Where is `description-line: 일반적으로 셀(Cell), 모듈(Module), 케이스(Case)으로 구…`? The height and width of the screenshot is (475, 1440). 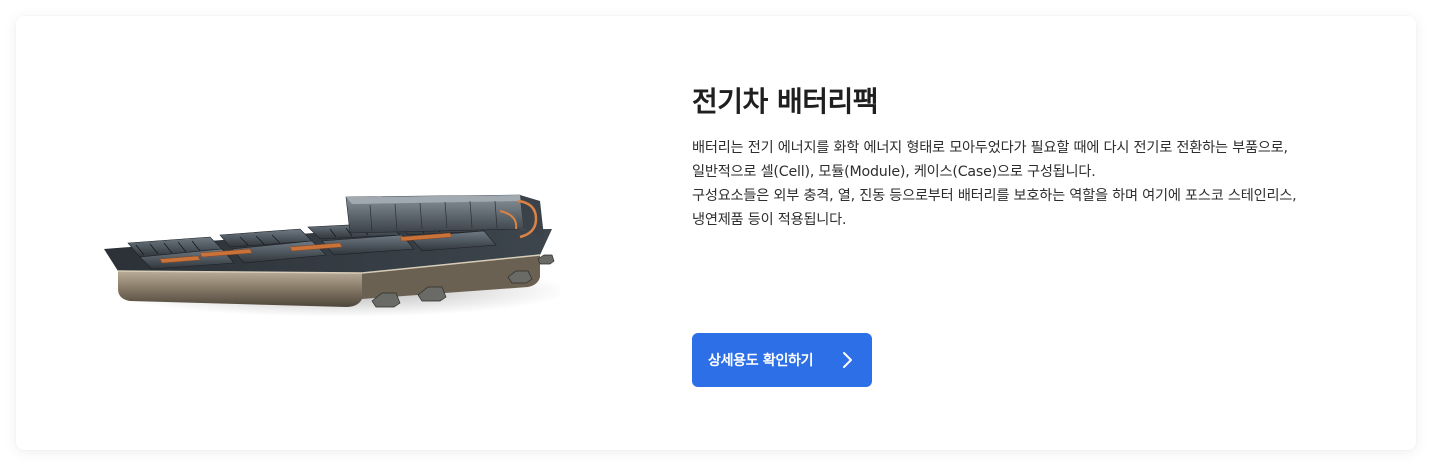 description-line: 일반적으로 셀(Cell), 모듈(Module), 케이스(Case)으로 구… is located at coordinates (894, 172).